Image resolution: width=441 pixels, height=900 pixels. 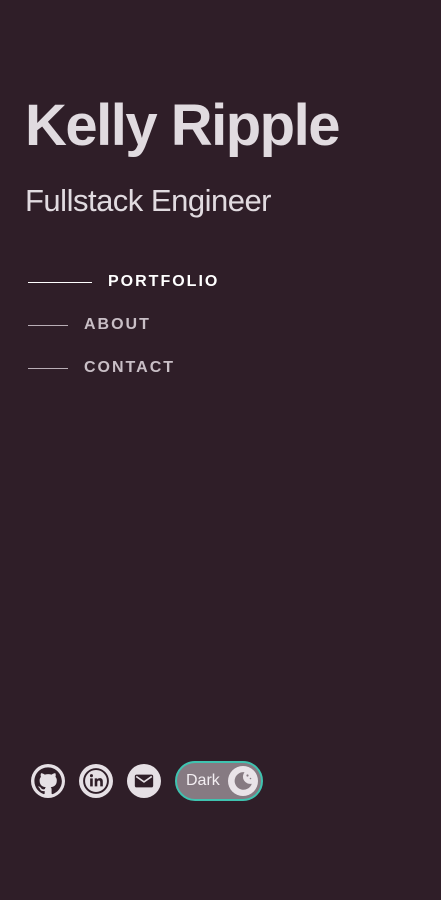 What do you see at coordinates (130, 367) in the screenshot?
I see `nav-item-label: CONTACT` at bounding box center [130, 367].